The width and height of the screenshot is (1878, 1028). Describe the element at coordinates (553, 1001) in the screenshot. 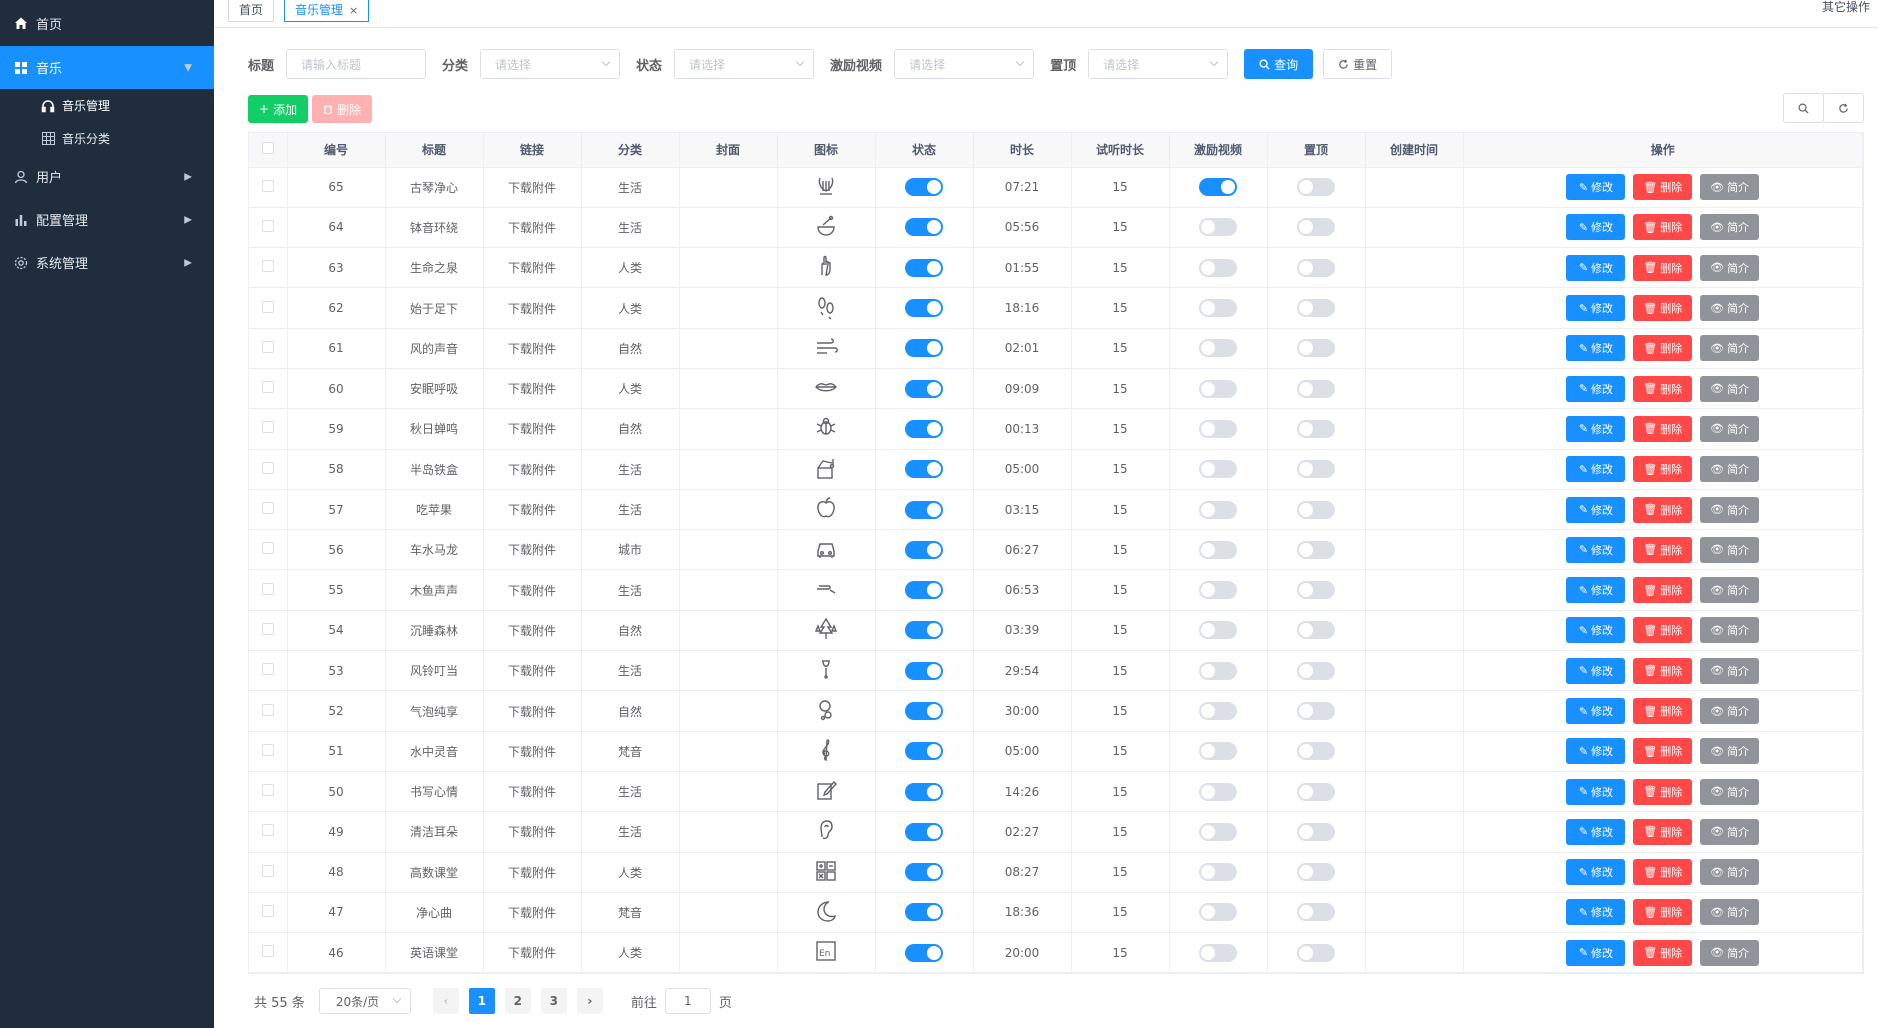

I see `page-3-button: 3` at that location.